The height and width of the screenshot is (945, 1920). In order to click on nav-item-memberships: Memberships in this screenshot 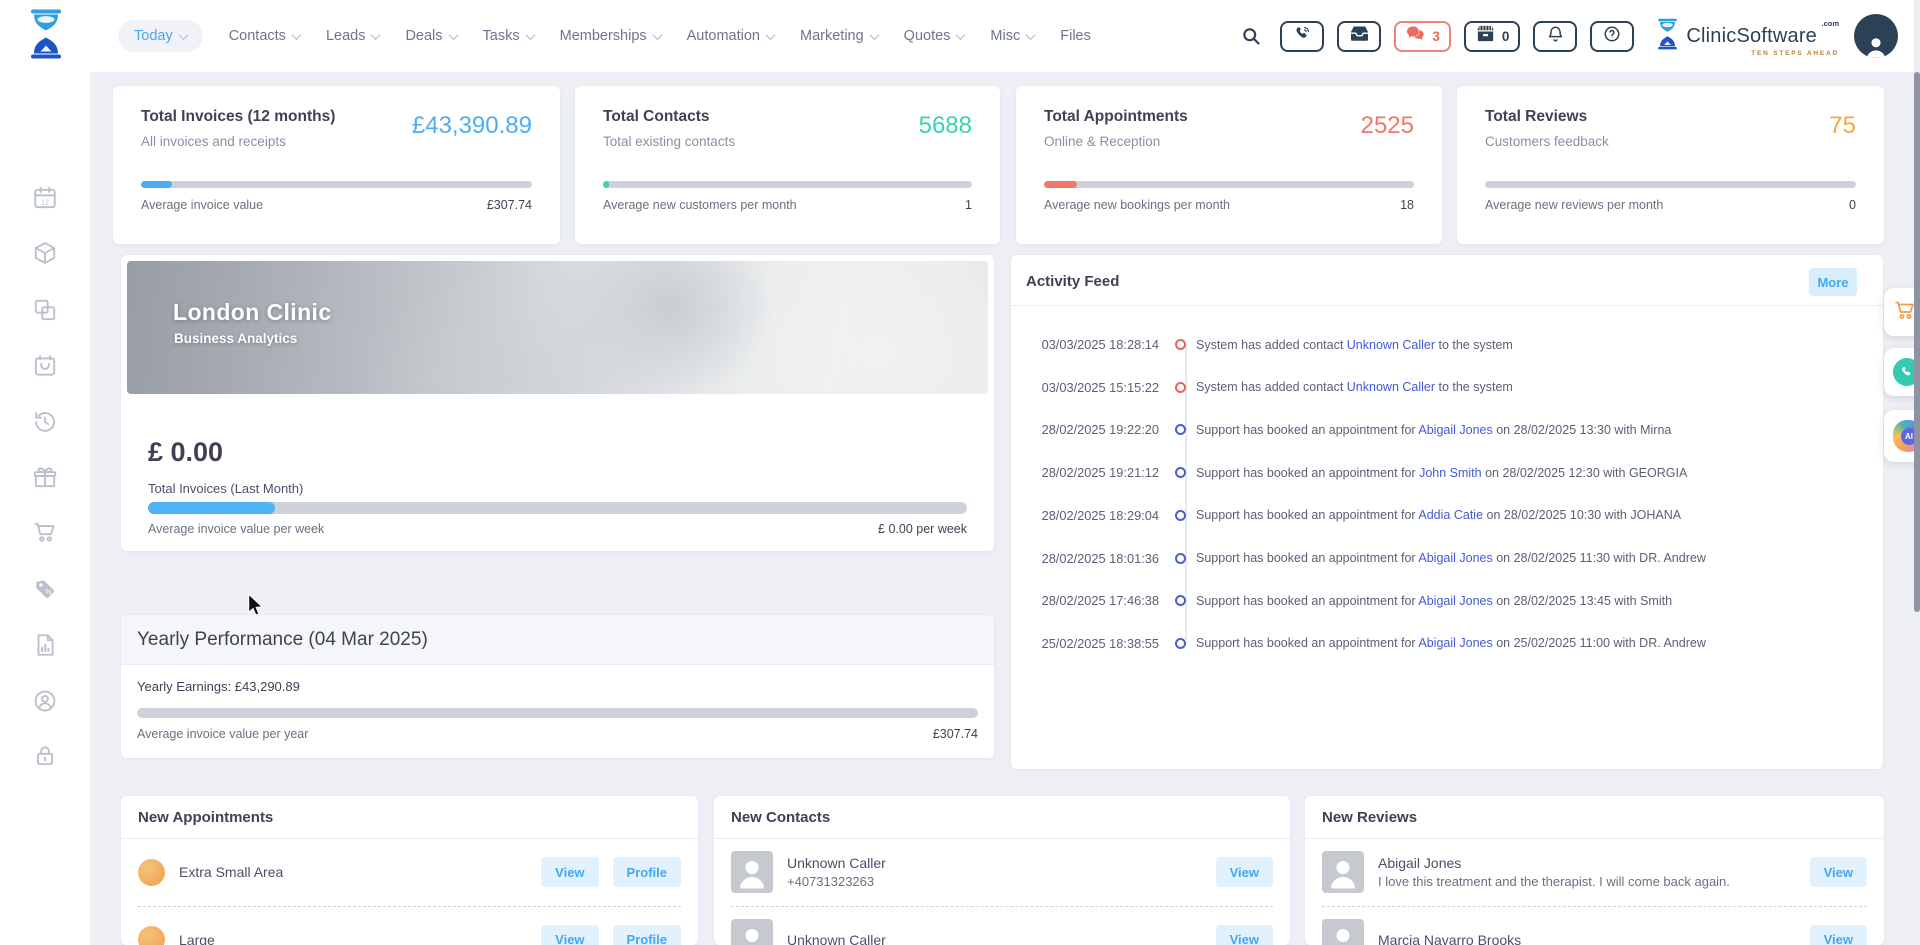, I will do `click(611, 36)`.